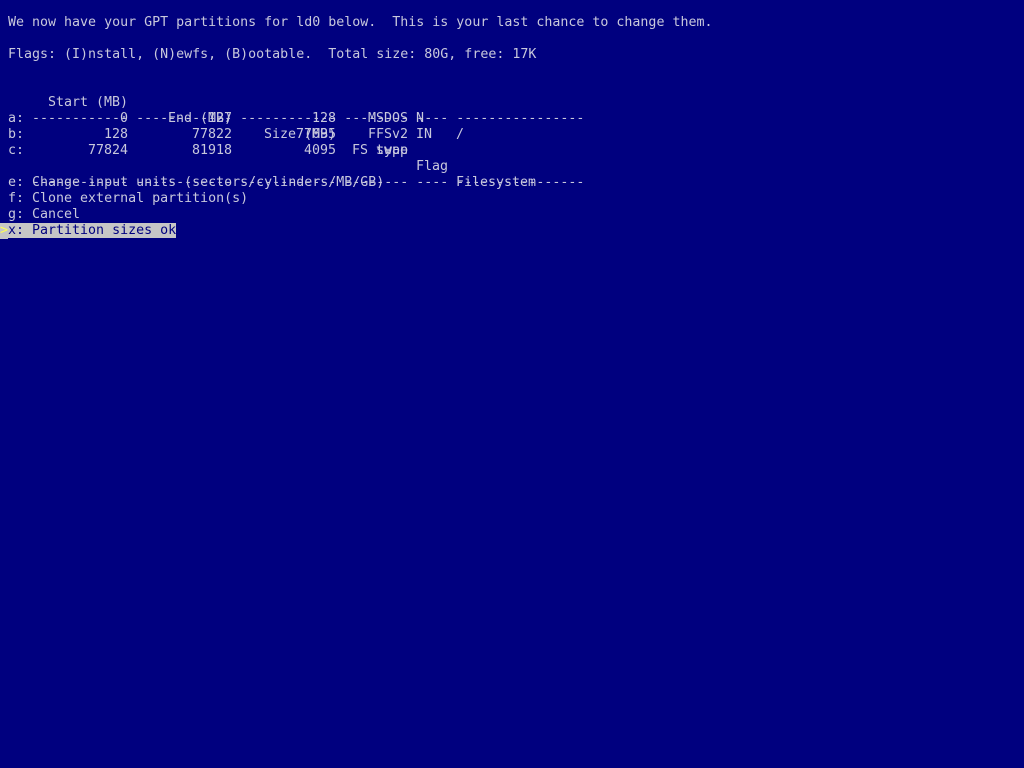 This screenshot has width=1024, height=768. What do you see at coordinates (388, 118) in the screenshot?
I see `partition-fstype: MSDOS` at bounding box center [388, 118].